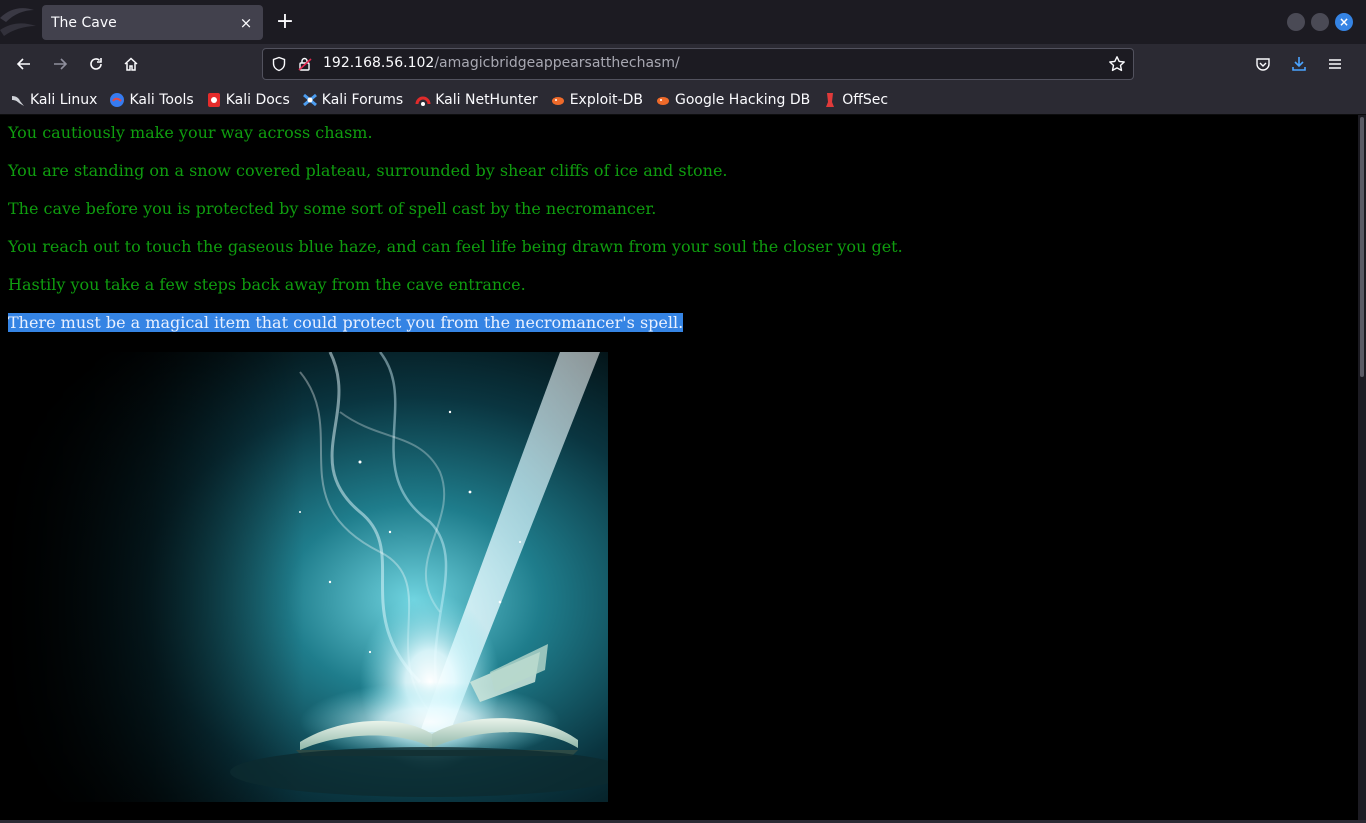  I want to click on reload-button, so click(96, 64).